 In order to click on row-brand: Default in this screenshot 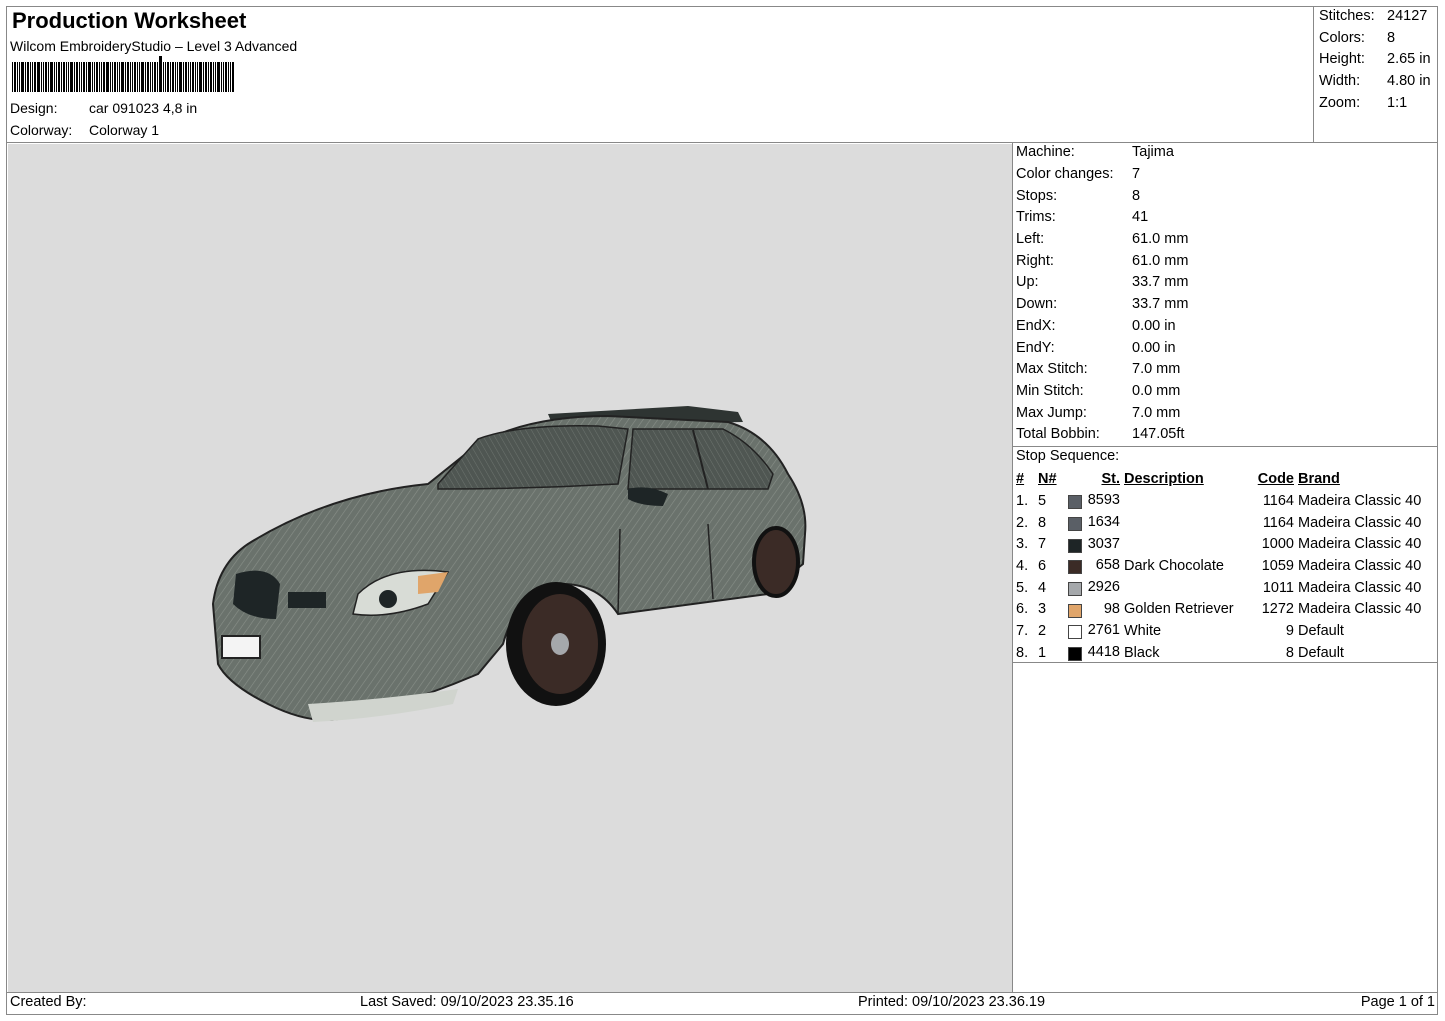, I will do `click(1321, 652)`.